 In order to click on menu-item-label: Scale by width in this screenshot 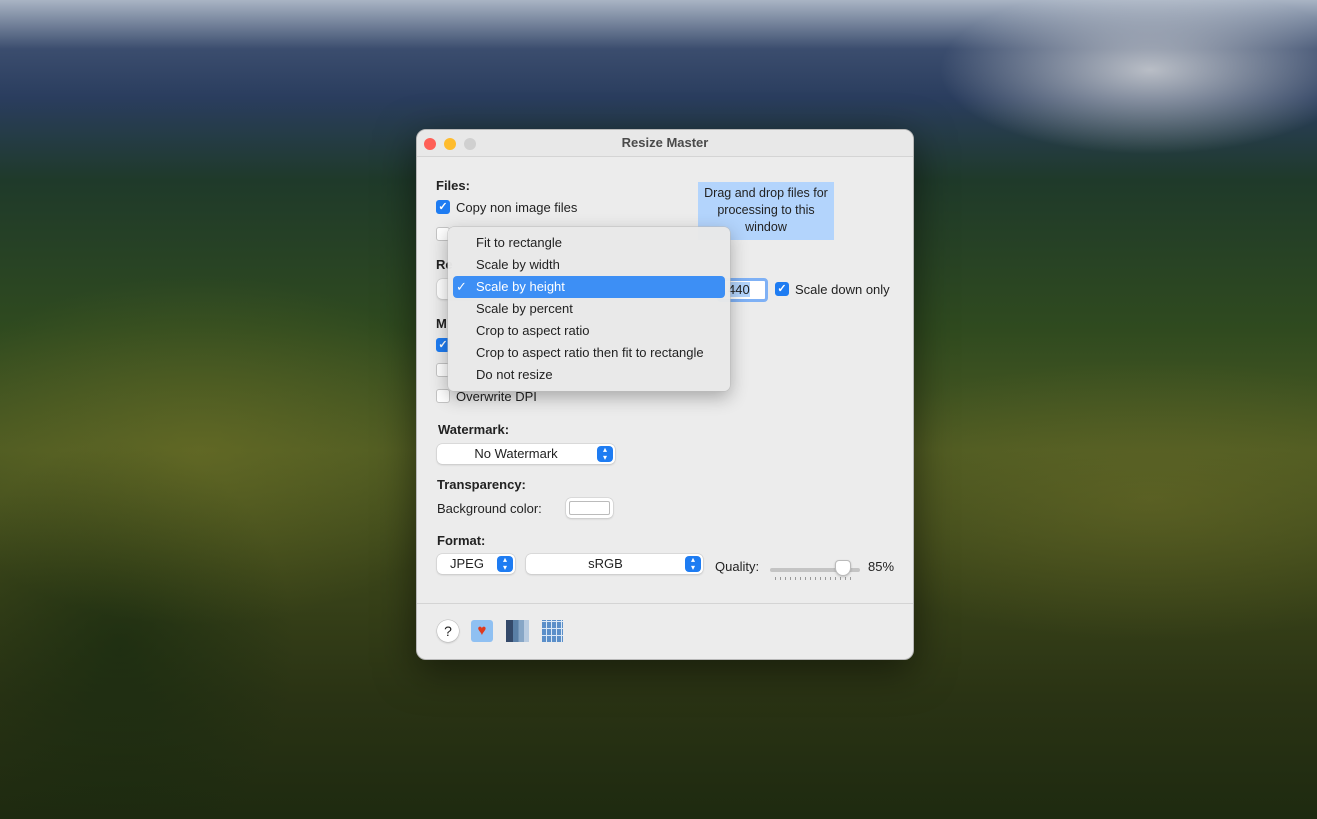, I will do `click(518, 264)`.